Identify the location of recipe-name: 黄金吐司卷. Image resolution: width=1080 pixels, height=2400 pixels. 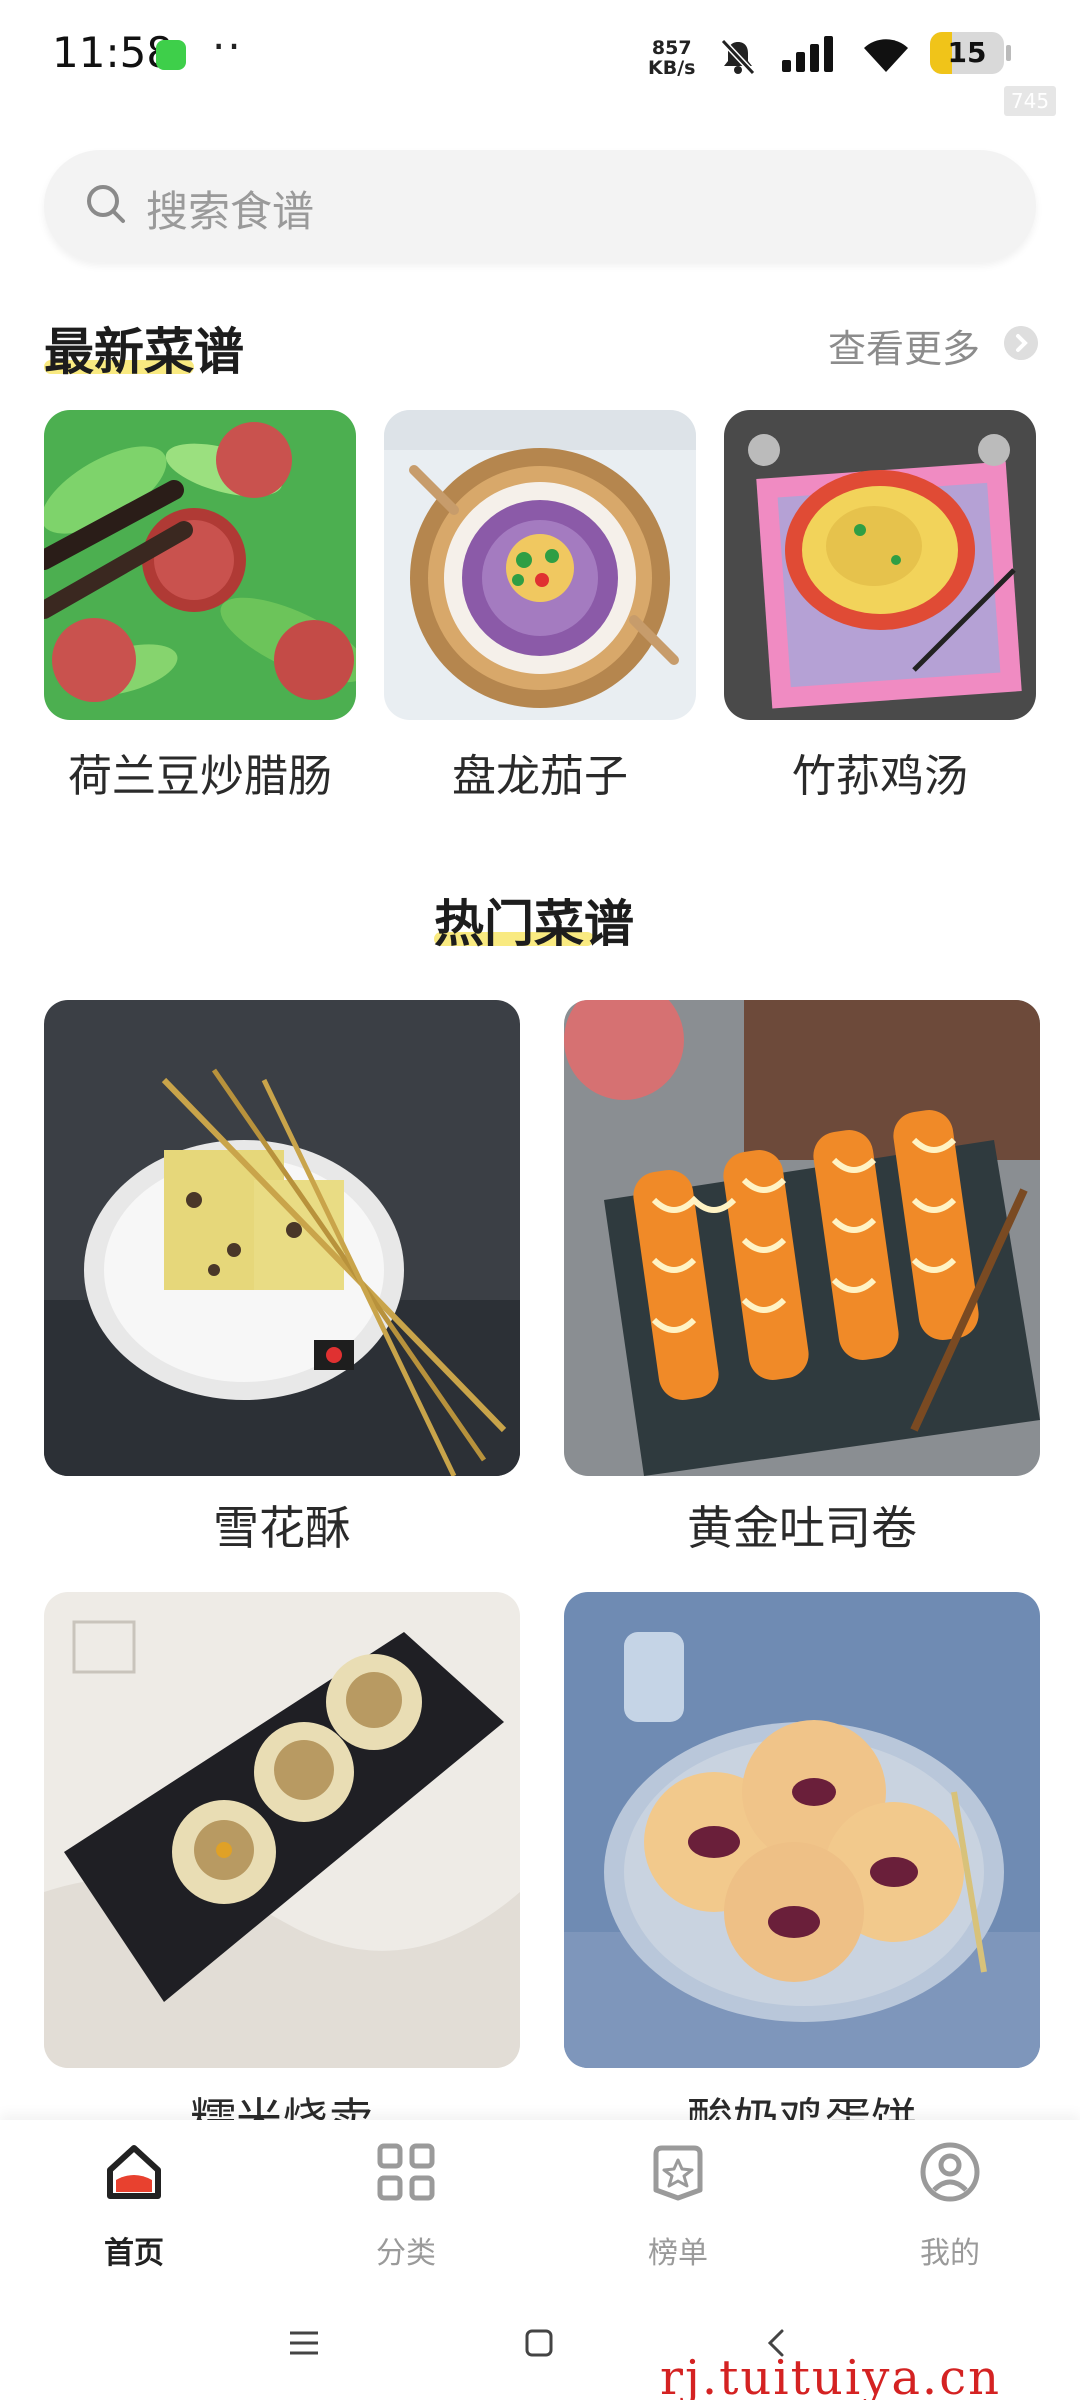
(802, 1528).